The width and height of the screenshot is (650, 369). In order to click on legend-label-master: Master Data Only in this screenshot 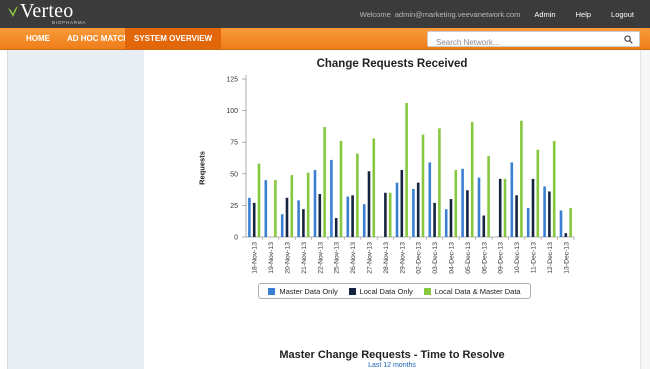, I will do `click(308, 291)`.